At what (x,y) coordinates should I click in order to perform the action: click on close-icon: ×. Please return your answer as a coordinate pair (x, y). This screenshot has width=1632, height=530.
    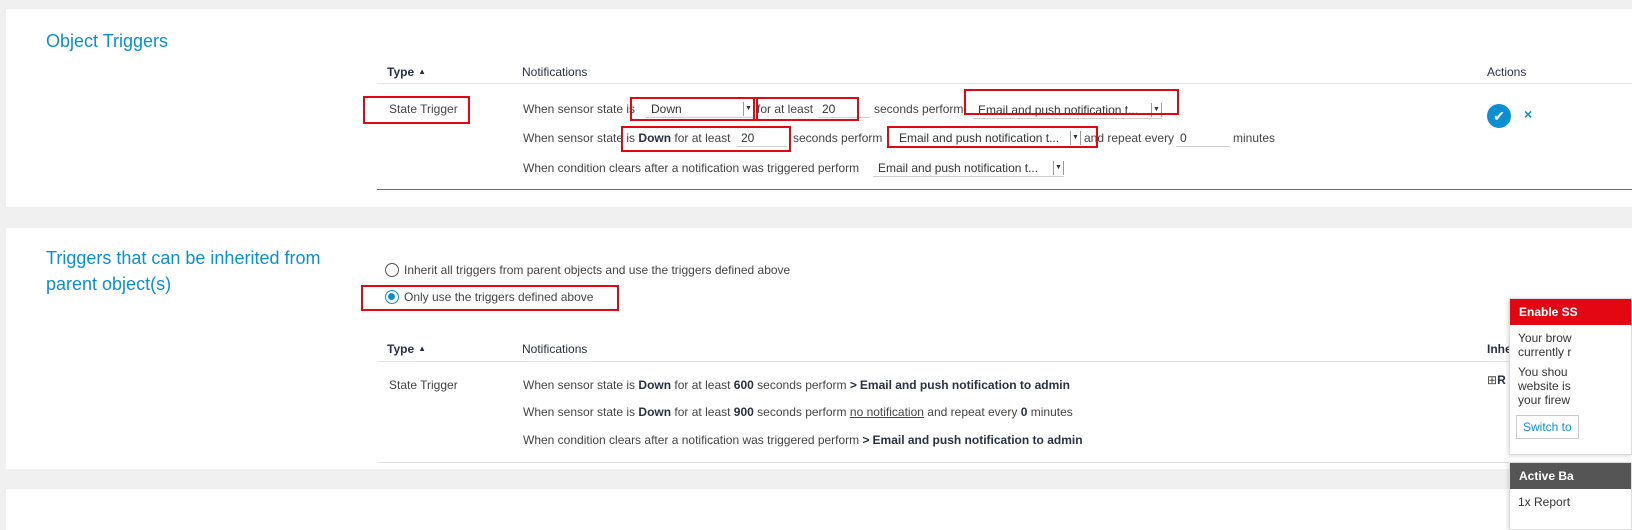
    Looking at the image, I should click on (1528, 114).